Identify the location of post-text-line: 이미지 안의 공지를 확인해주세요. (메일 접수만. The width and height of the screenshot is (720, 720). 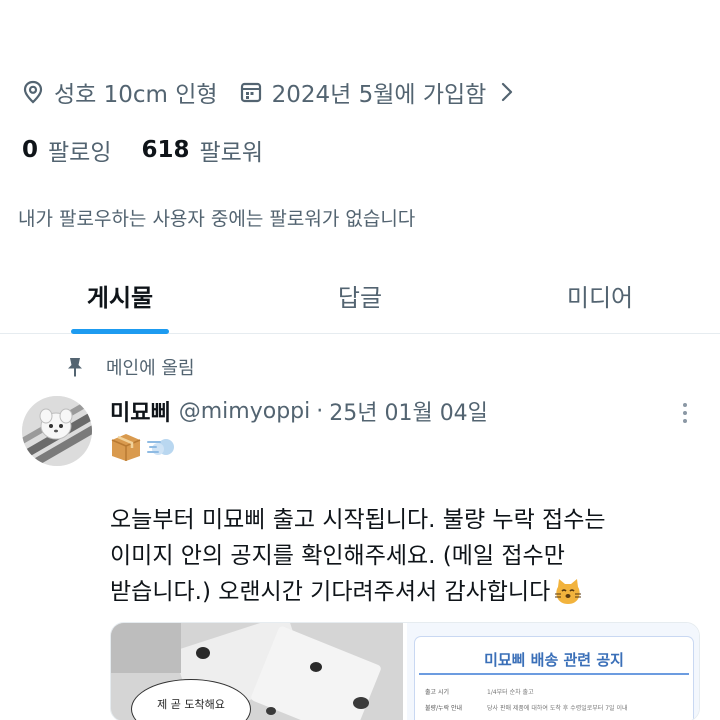
(337, 556).